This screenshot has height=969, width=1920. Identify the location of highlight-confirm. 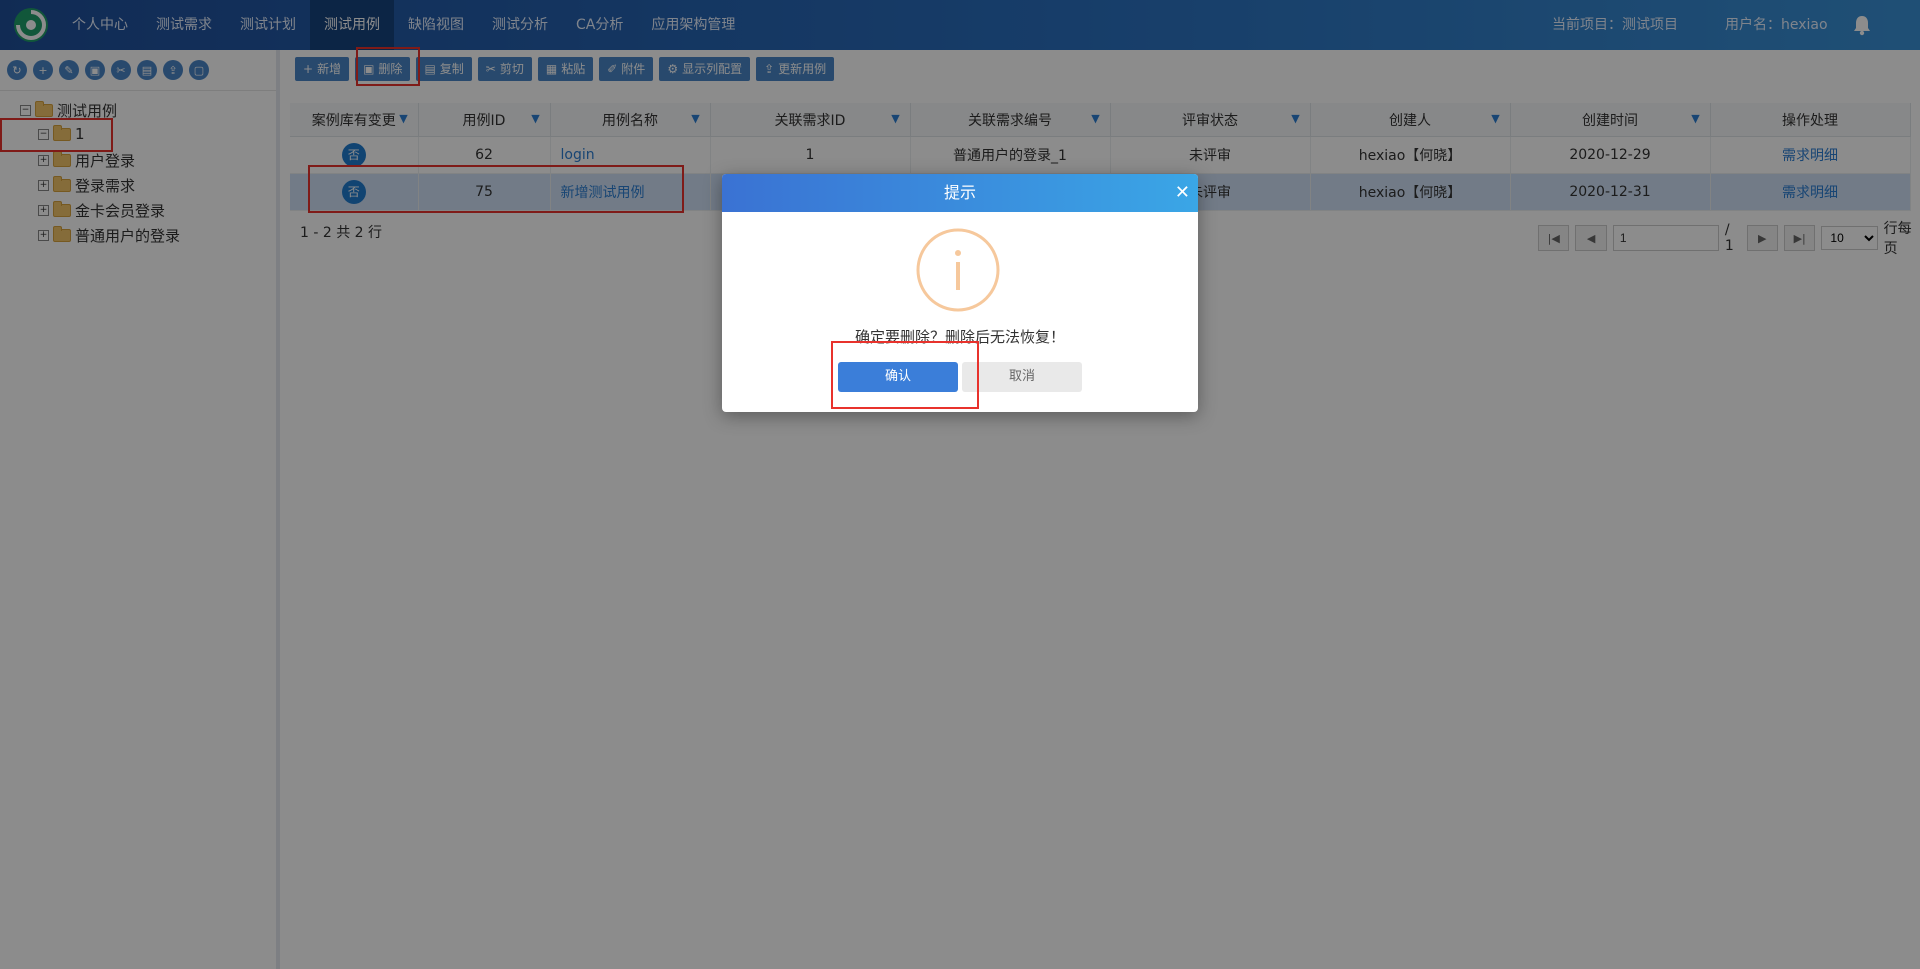
(905, 375).